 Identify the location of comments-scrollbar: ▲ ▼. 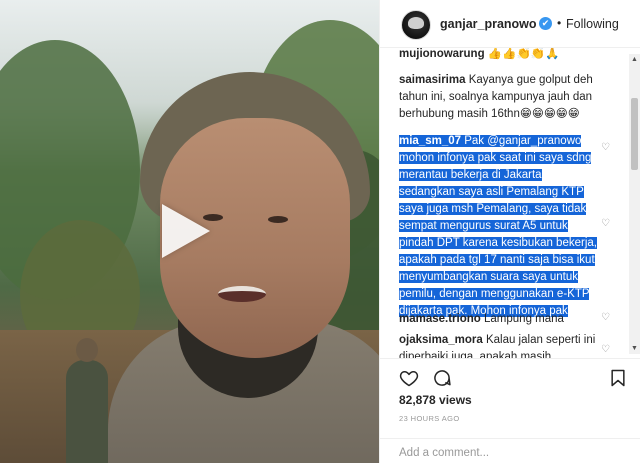
(634, 204).